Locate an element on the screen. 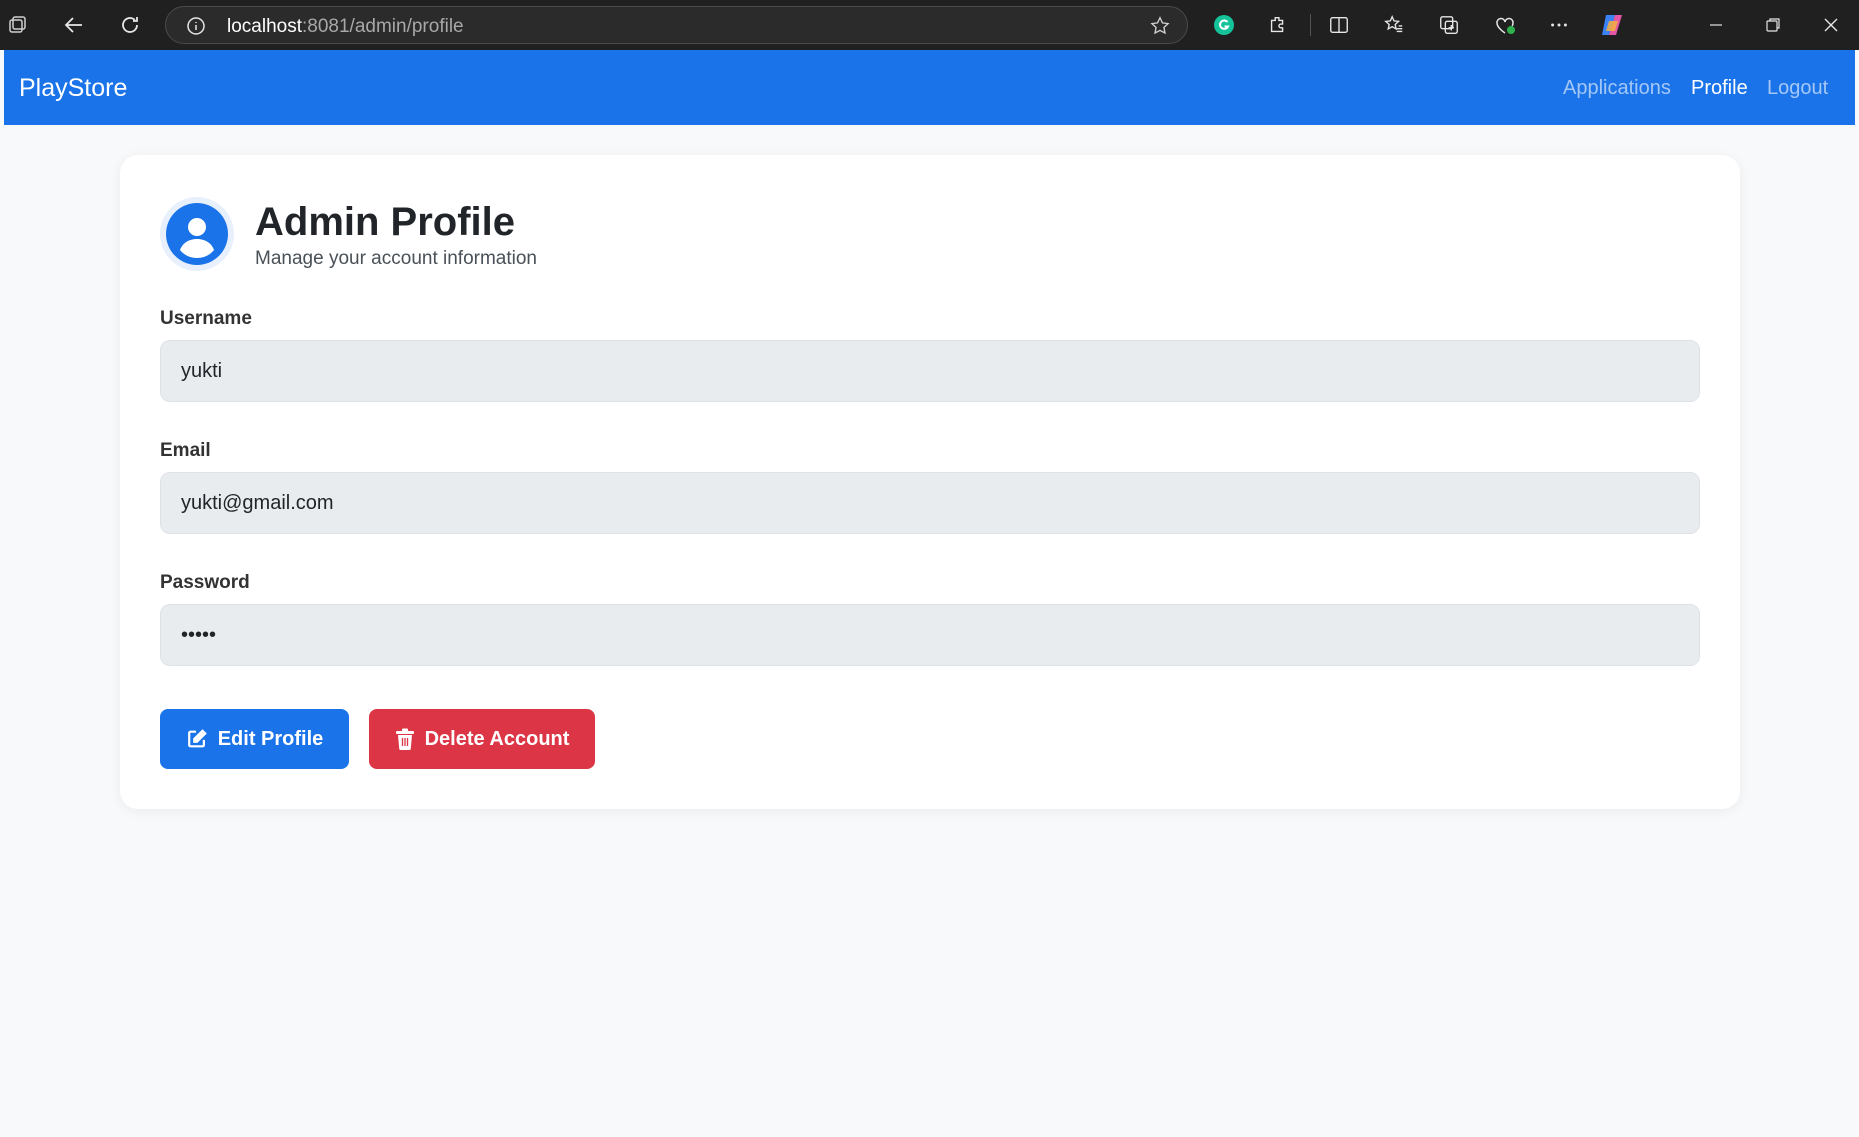 The height and width of the screenshot is (1137, 1859). trash-icon is located at coordinates (404, 739).